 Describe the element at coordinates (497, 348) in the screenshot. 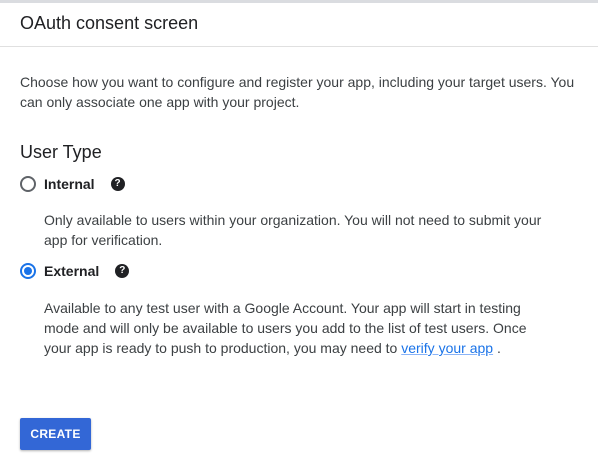

I see `external-description-end: .` at that location.